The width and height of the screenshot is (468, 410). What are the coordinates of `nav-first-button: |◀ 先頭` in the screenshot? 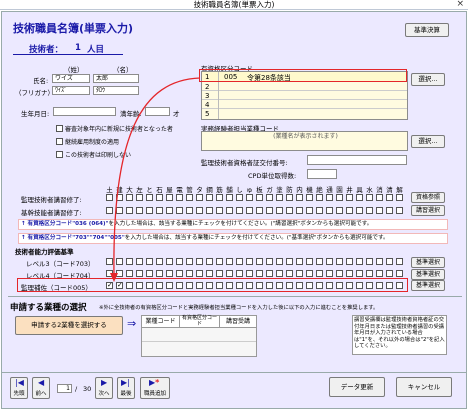 It's located at (19, 388).